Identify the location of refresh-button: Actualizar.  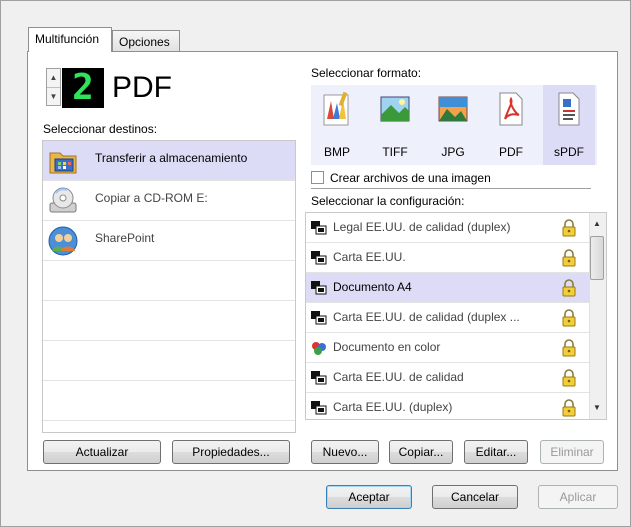
(102, 452).